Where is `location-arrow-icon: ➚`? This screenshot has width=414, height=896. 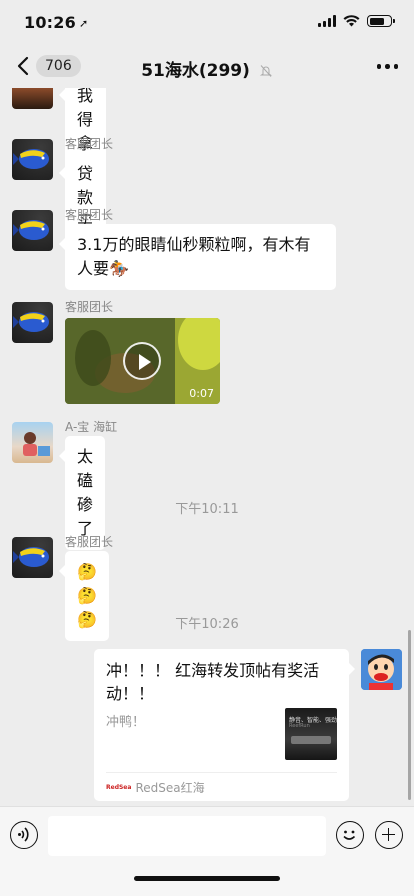
location-arrow-icon: ➚ is located at coordinates (83, 23).